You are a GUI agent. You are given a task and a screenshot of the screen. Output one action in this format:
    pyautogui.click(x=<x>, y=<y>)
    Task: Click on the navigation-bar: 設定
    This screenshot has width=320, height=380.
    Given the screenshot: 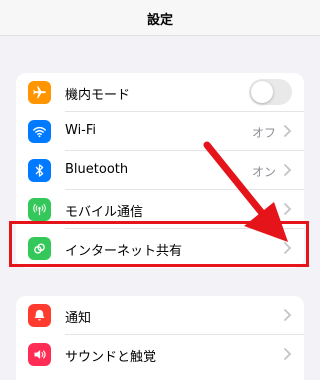 What is the action you would take?
    pyautogui.click(x=160, y=18)
    